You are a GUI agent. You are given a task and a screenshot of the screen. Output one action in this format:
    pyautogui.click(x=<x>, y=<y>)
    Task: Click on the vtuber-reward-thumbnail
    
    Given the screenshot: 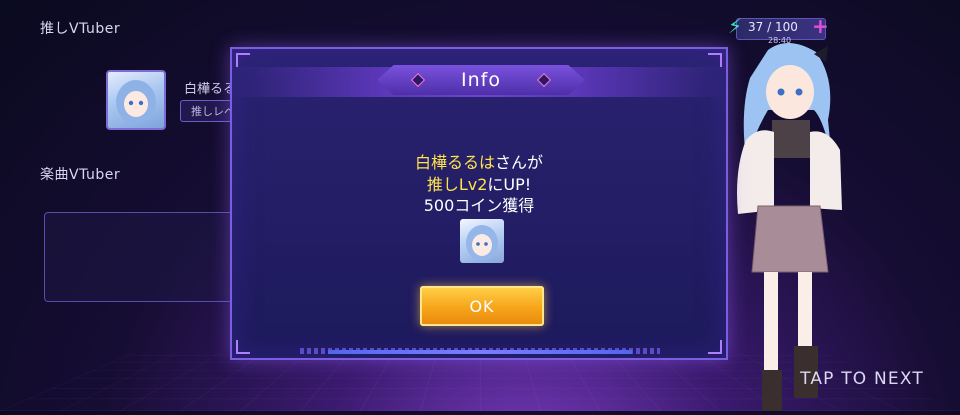 What is the action you would take?
    pyautogui.click(x=482, y=241)
    